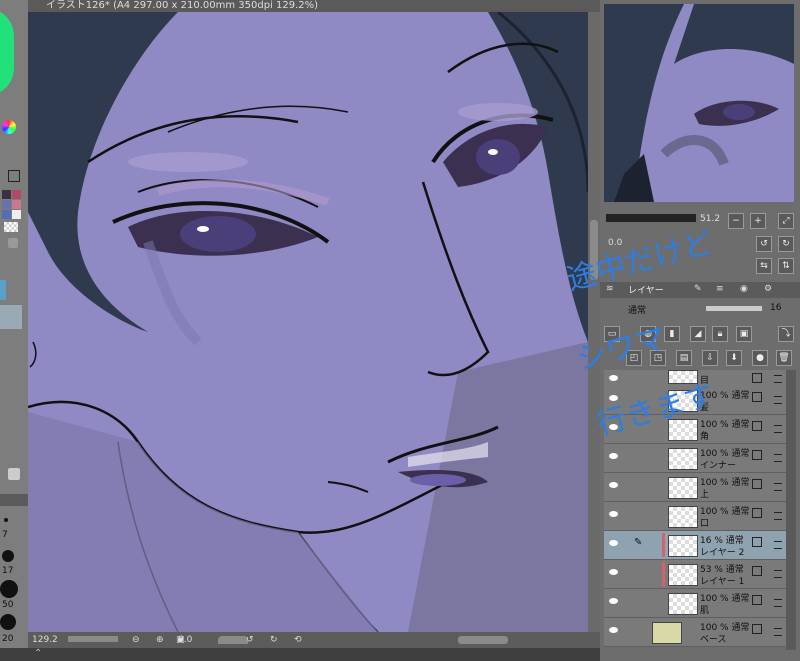 The height and width of the screenshot is (661, 800). I want to click on layer-row: 100 % 通常 肌, so click(695, 603).